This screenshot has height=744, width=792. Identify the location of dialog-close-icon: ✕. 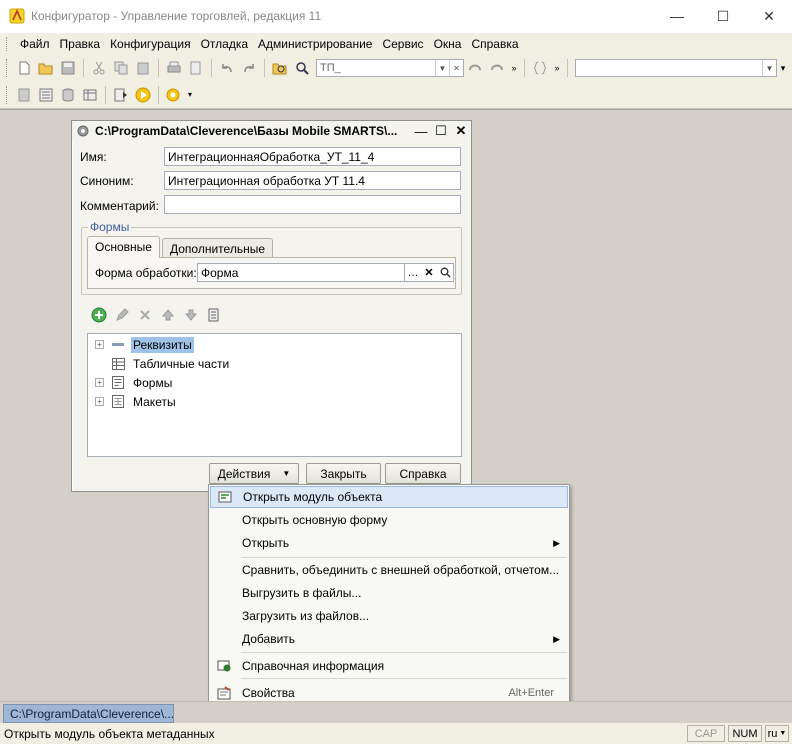
(461, 131).